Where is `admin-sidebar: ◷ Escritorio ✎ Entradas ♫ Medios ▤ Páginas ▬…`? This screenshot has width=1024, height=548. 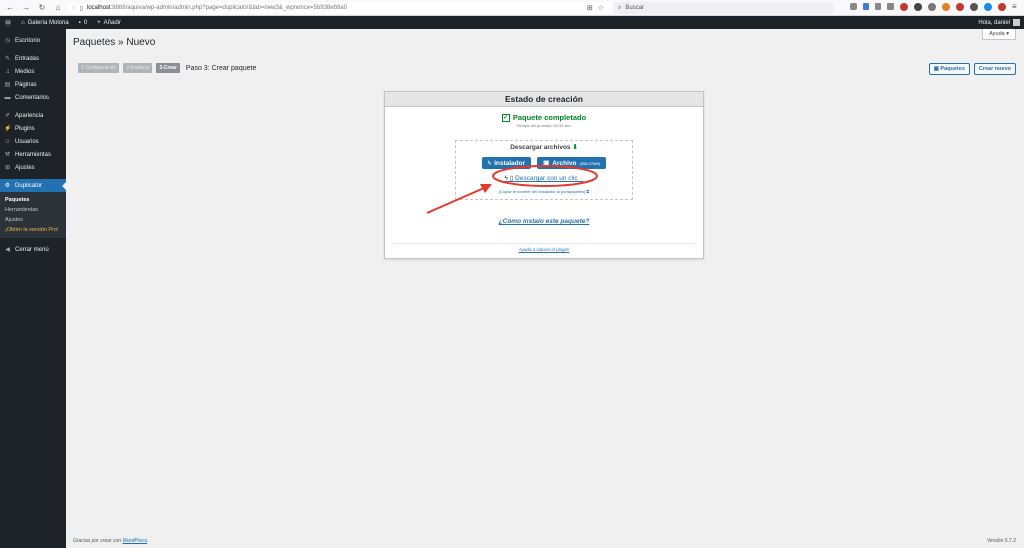
admin-sidebar: ◷ Escritorio ✎ Entradas ♫ Medios ▤ Páginas ▬… is located at coordinates (33, 288).